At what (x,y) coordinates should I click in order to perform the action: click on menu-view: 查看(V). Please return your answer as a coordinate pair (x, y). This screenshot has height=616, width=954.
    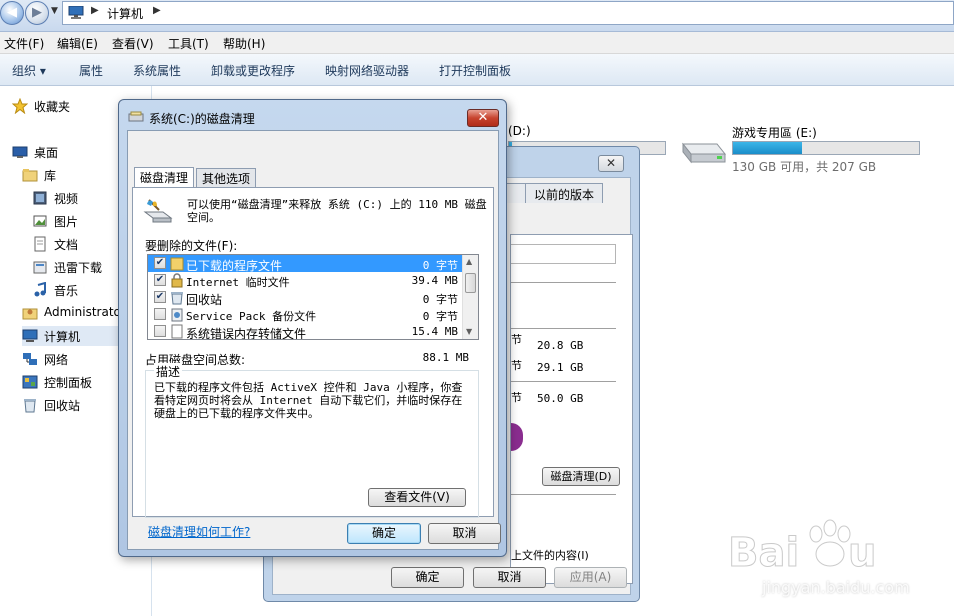
    Looking at the image, I should click on (133, 43).